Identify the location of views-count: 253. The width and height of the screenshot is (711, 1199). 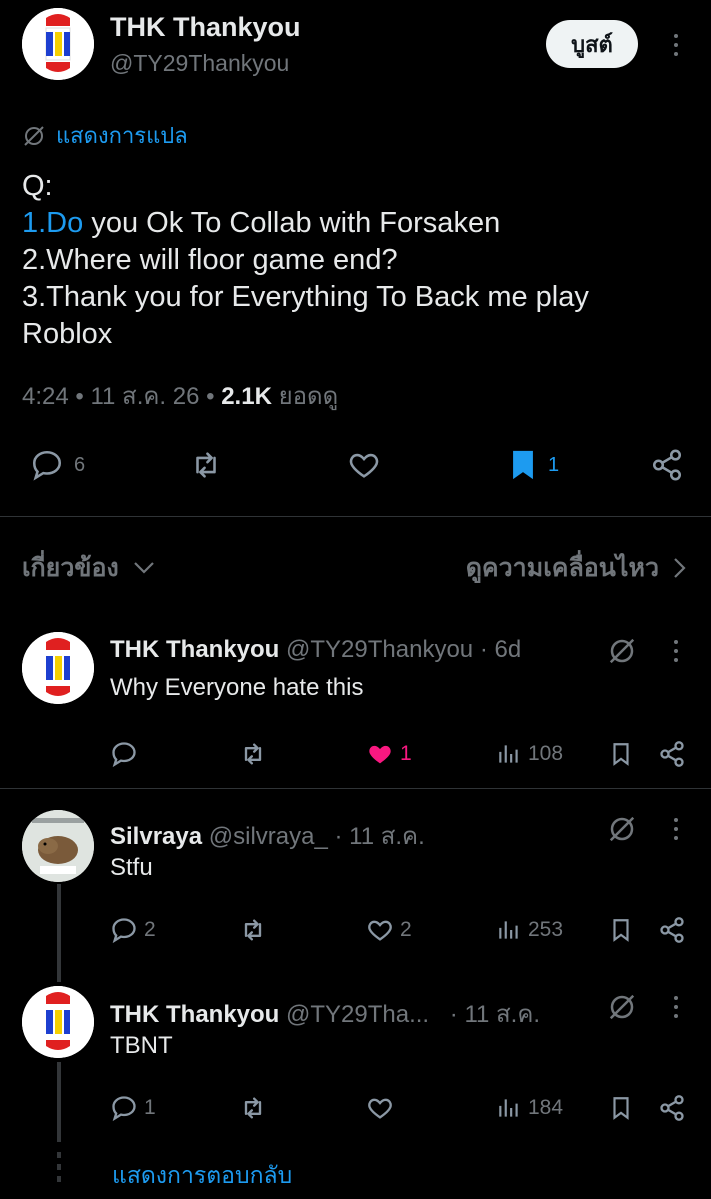
(546, 929).